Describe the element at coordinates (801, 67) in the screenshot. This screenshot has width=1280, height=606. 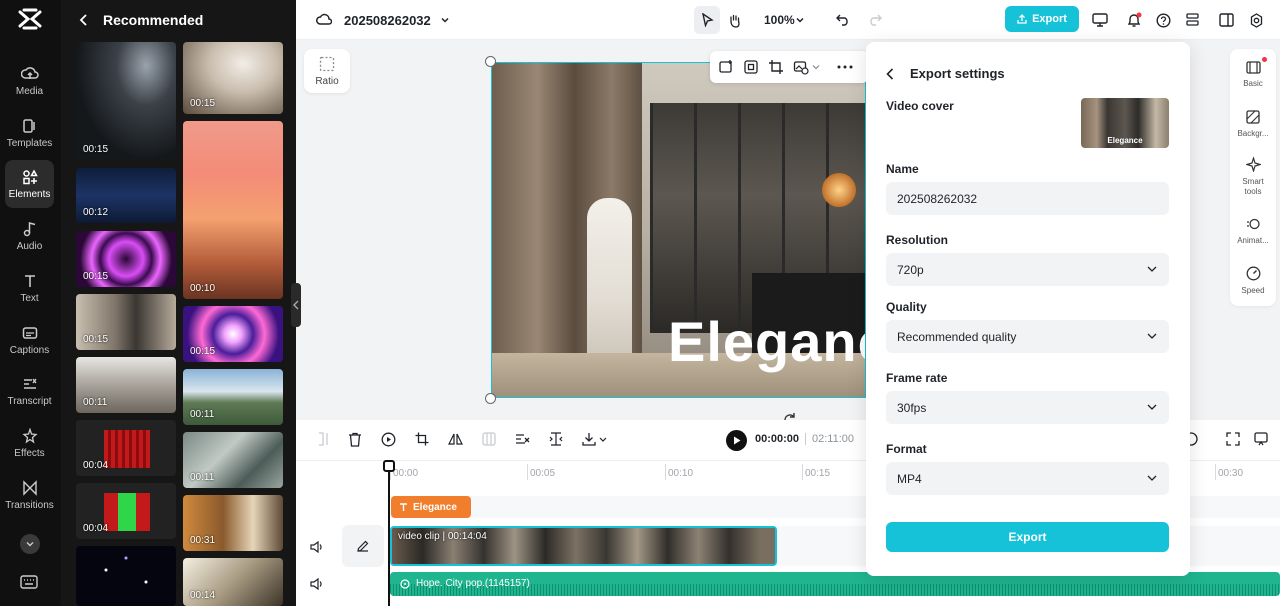
I see `image-adjust-icon` at that location.